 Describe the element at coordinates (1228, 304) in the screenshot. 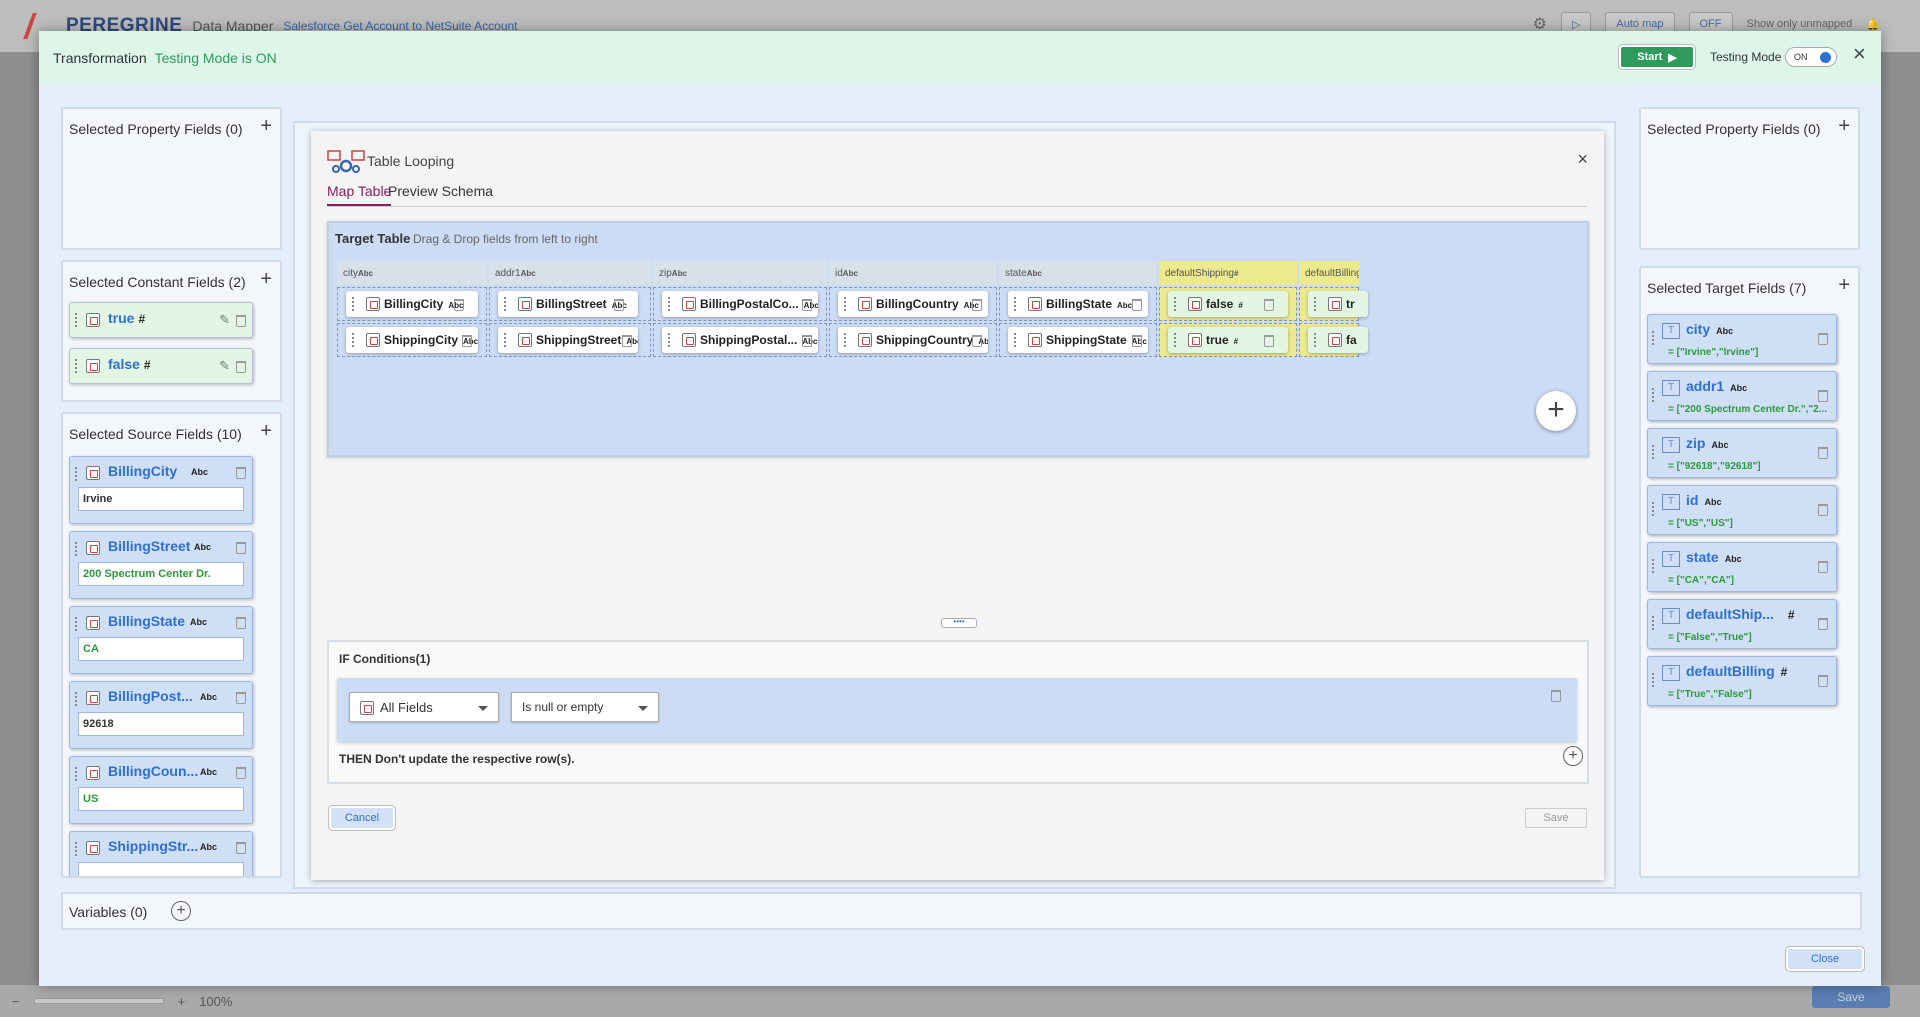

I see `mapped-field-chip: false #` at that location.